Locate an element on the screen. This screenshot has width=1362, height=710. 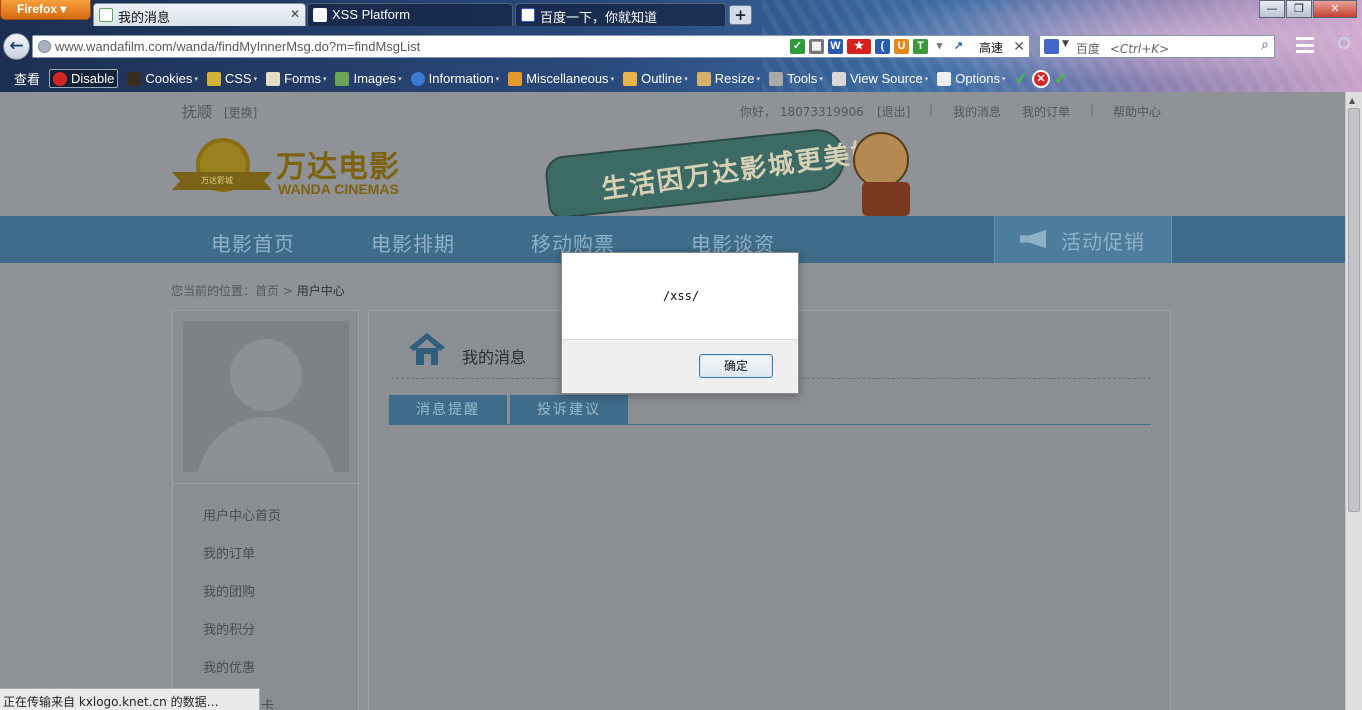
search-engine-name: 百度 is located at coordinates (1088, 49).